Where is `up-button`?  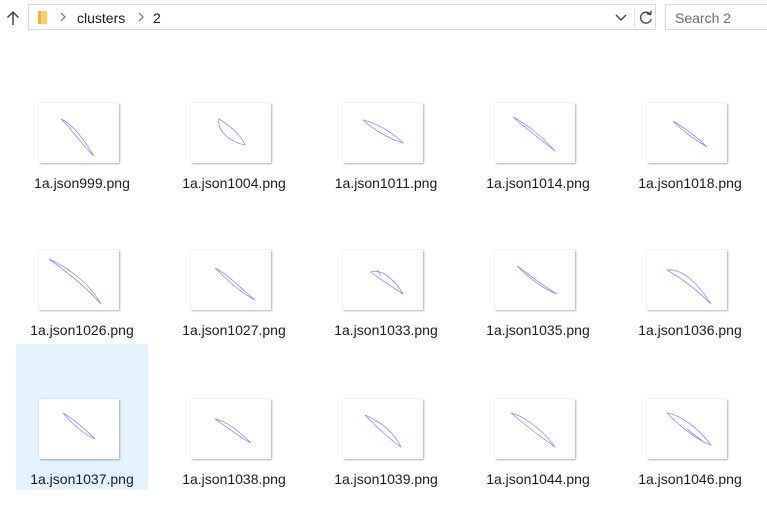 up-button is located at coordinates (13, 18).